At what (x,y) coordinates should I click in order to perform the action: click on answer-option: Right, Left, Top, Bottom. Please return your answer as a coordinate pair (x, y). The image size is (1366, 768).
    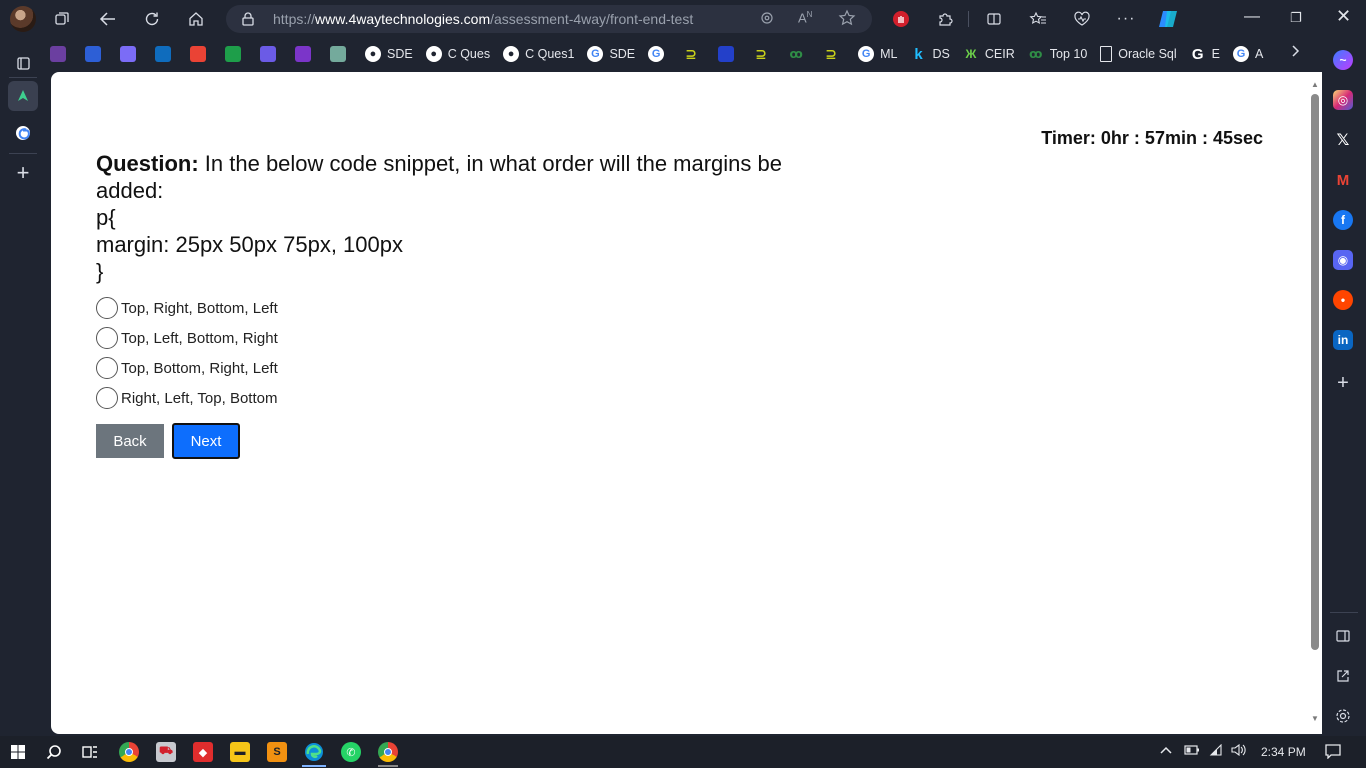
    Looking at the image, I should click on (187, 398).